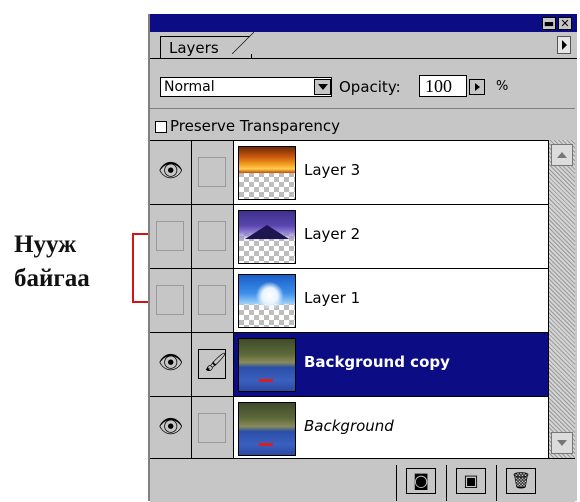 Image resolution: width=580 pixels, height=502 pixels. I want to click on opacity-slider-arrow-icon, so click(477, 87).